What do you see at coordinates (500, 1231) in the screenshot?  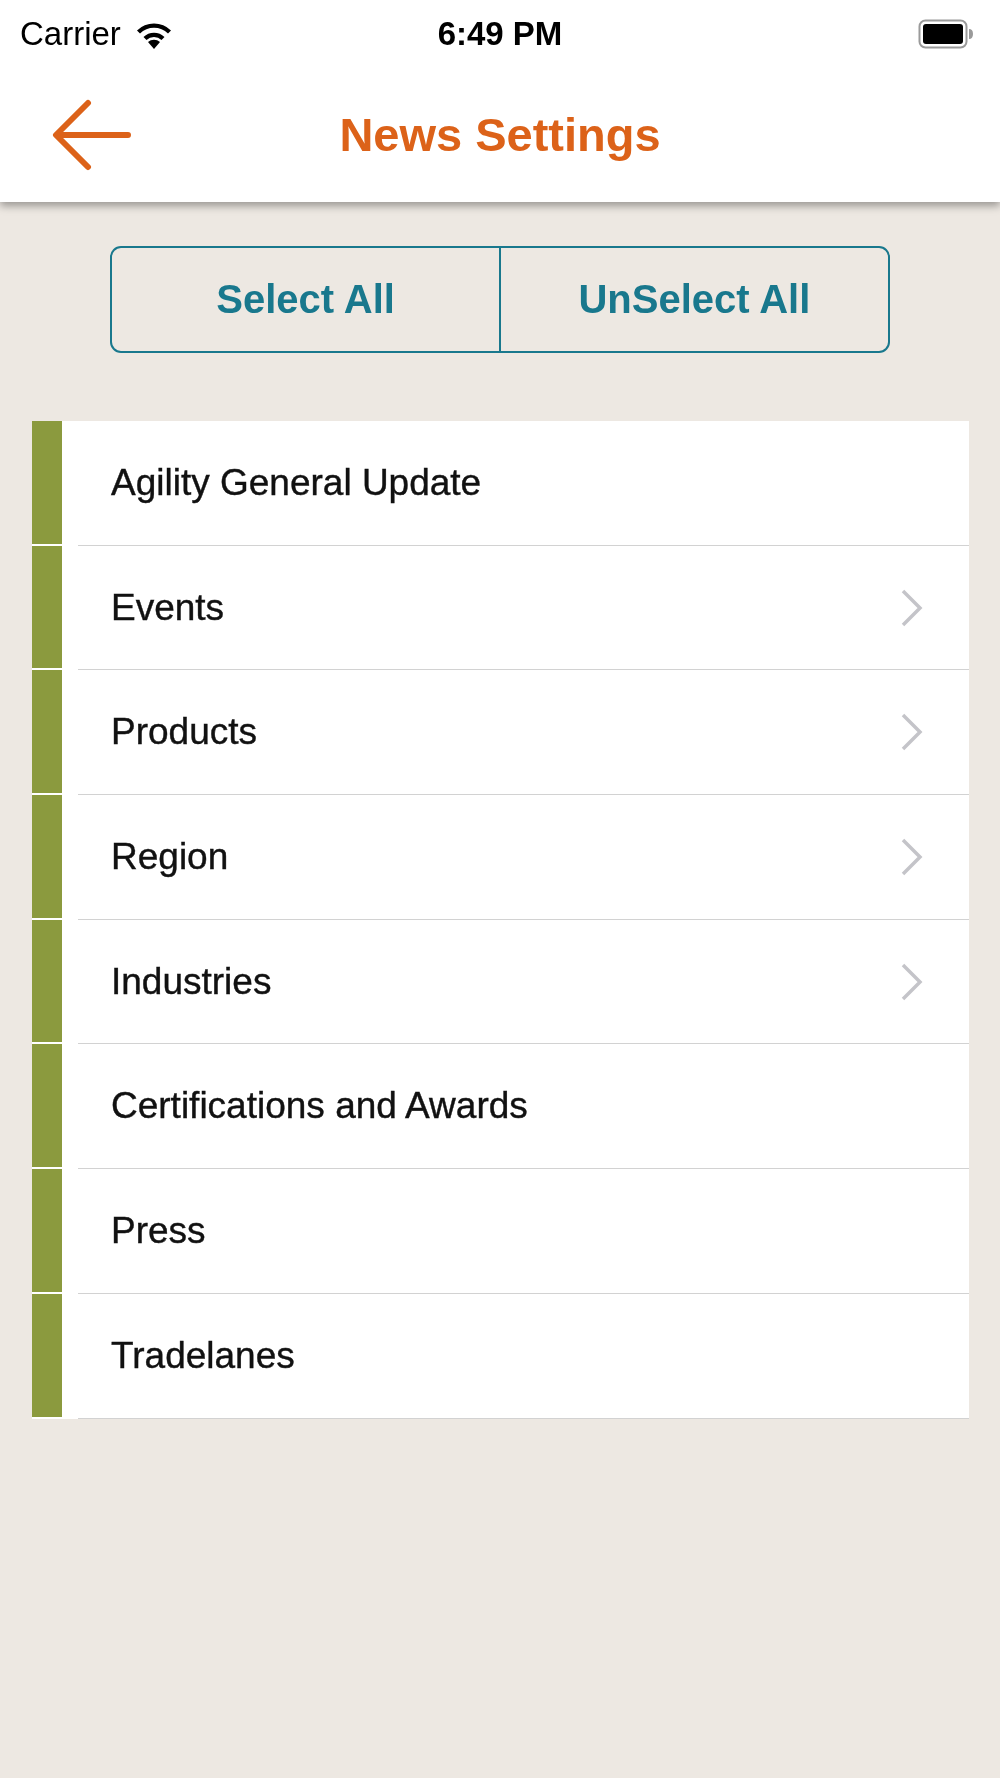 I see `news-category-row: Press` at bounding box center [500, 1231].